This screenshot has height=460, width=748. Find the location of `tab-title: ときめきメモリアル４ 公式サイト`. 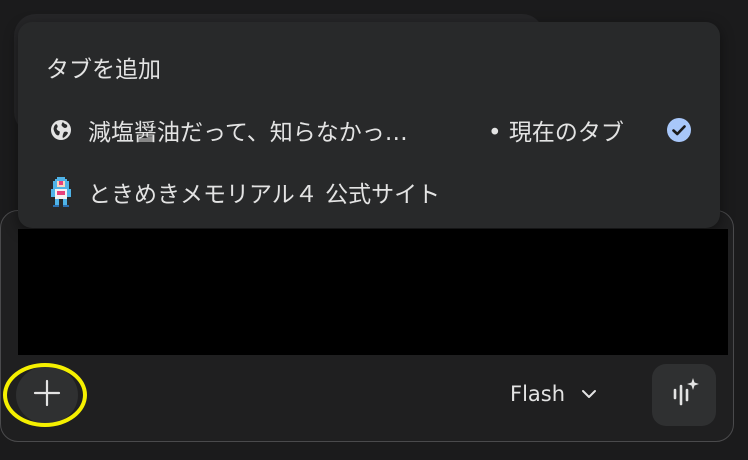

tab-title: ときめきメモリアル４ 公式サイト is located at coordinates (264, 195).